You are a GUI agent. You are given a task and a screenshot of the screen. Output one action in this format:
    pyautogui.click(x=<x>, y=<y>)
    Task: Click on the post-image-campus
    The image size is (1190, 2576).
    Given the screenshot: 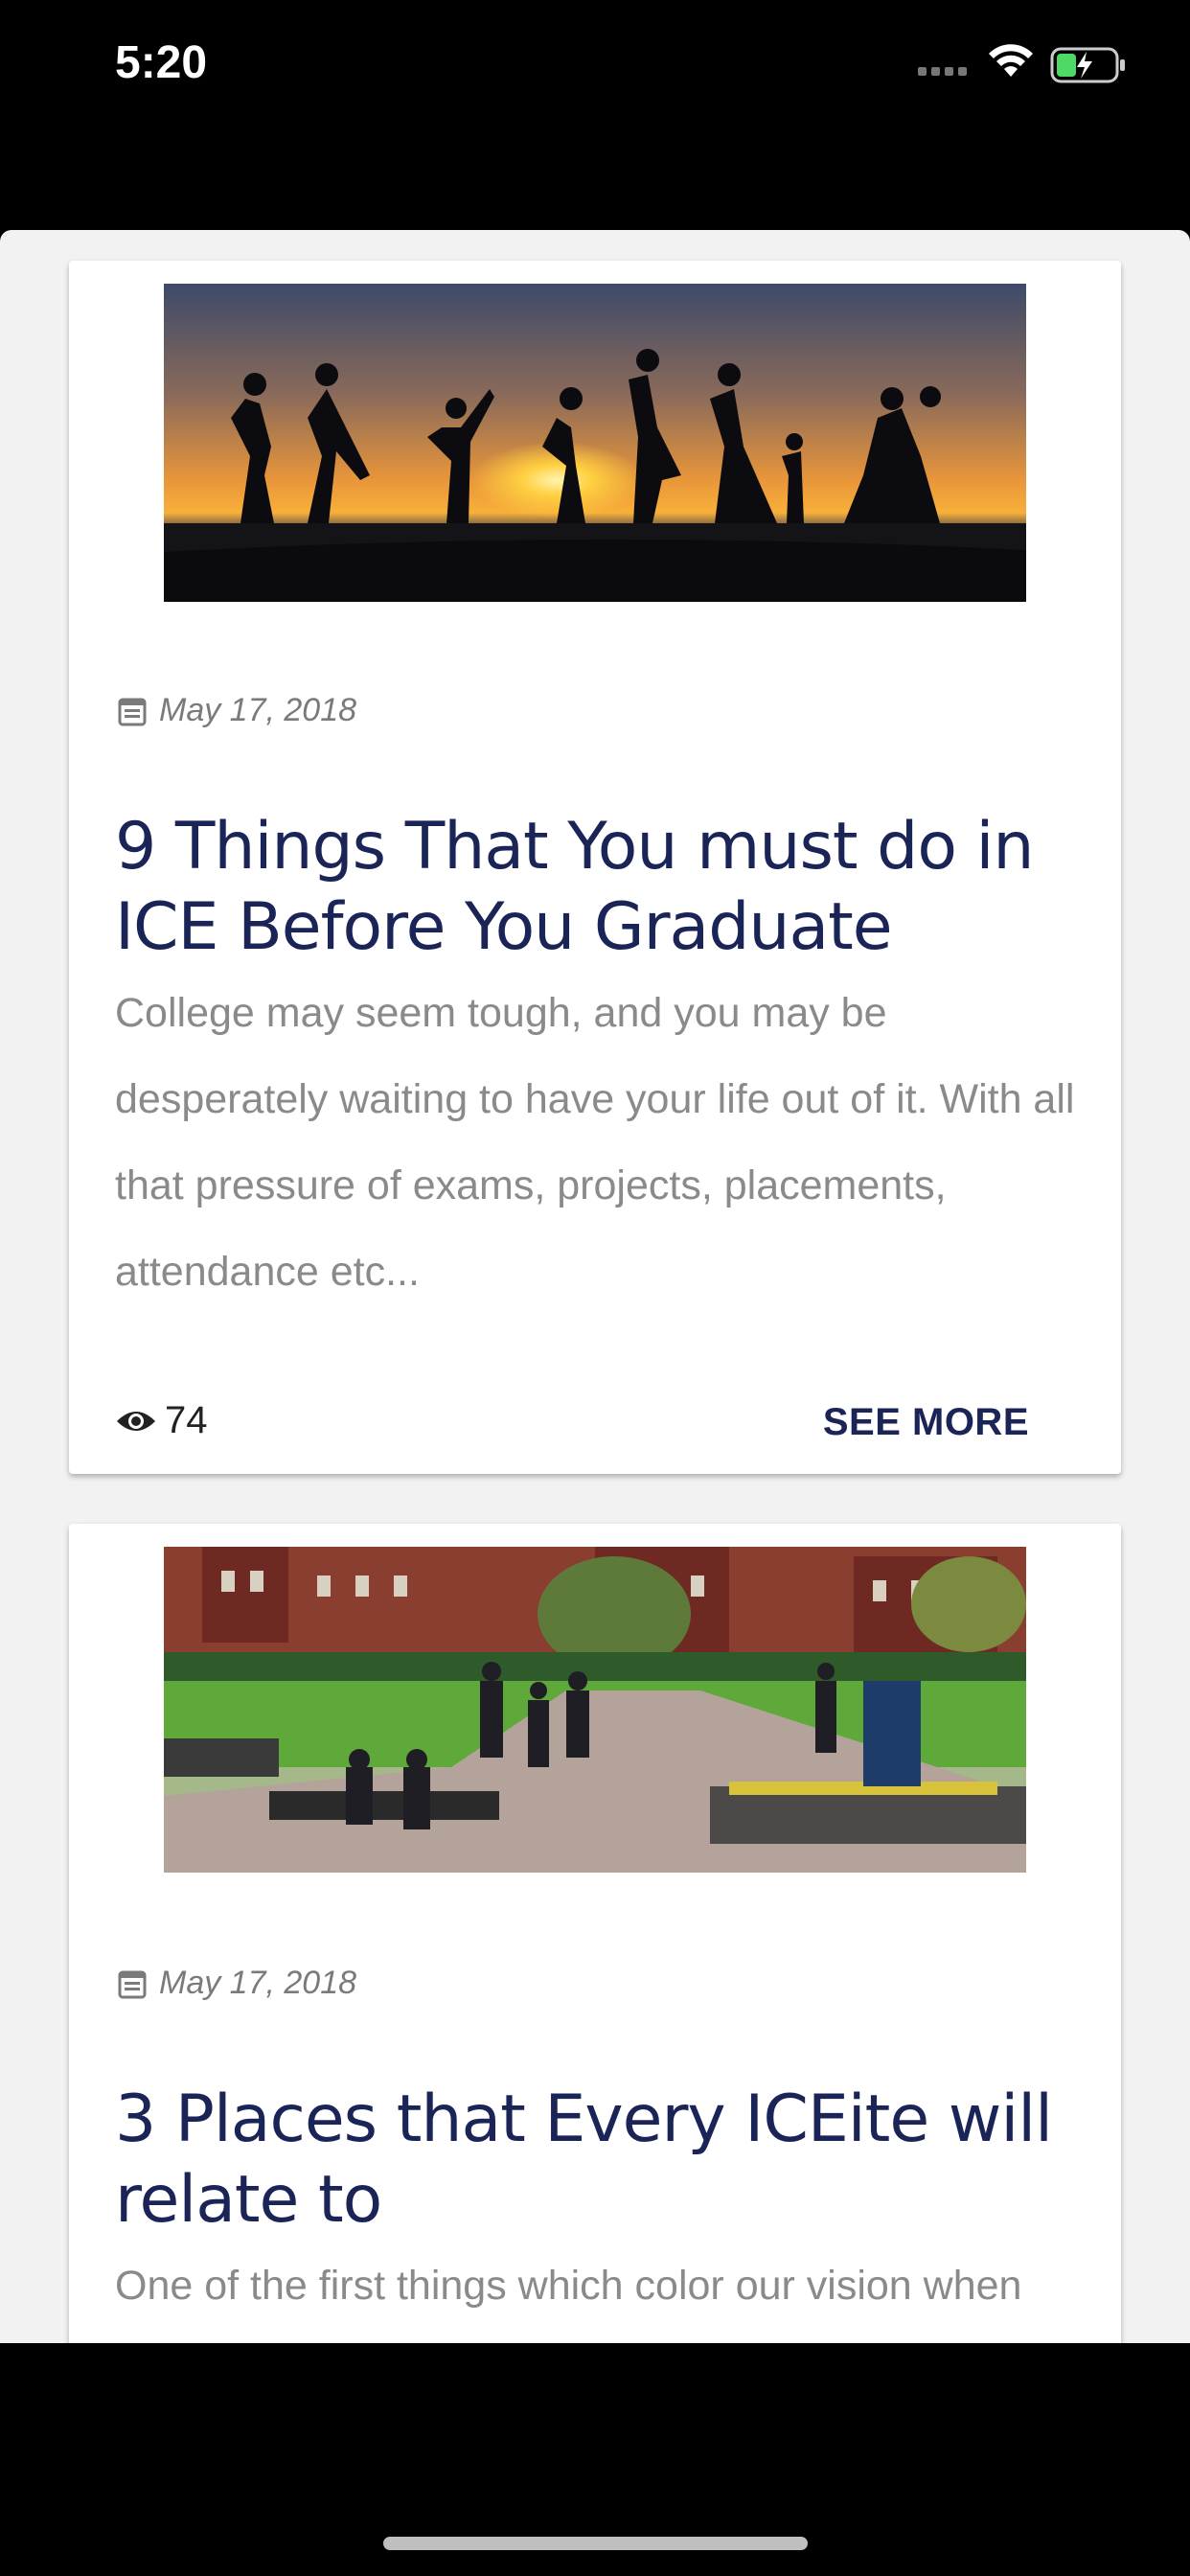 What is the action you would take?
    pyautogui.click(x=595, y=1710)
    